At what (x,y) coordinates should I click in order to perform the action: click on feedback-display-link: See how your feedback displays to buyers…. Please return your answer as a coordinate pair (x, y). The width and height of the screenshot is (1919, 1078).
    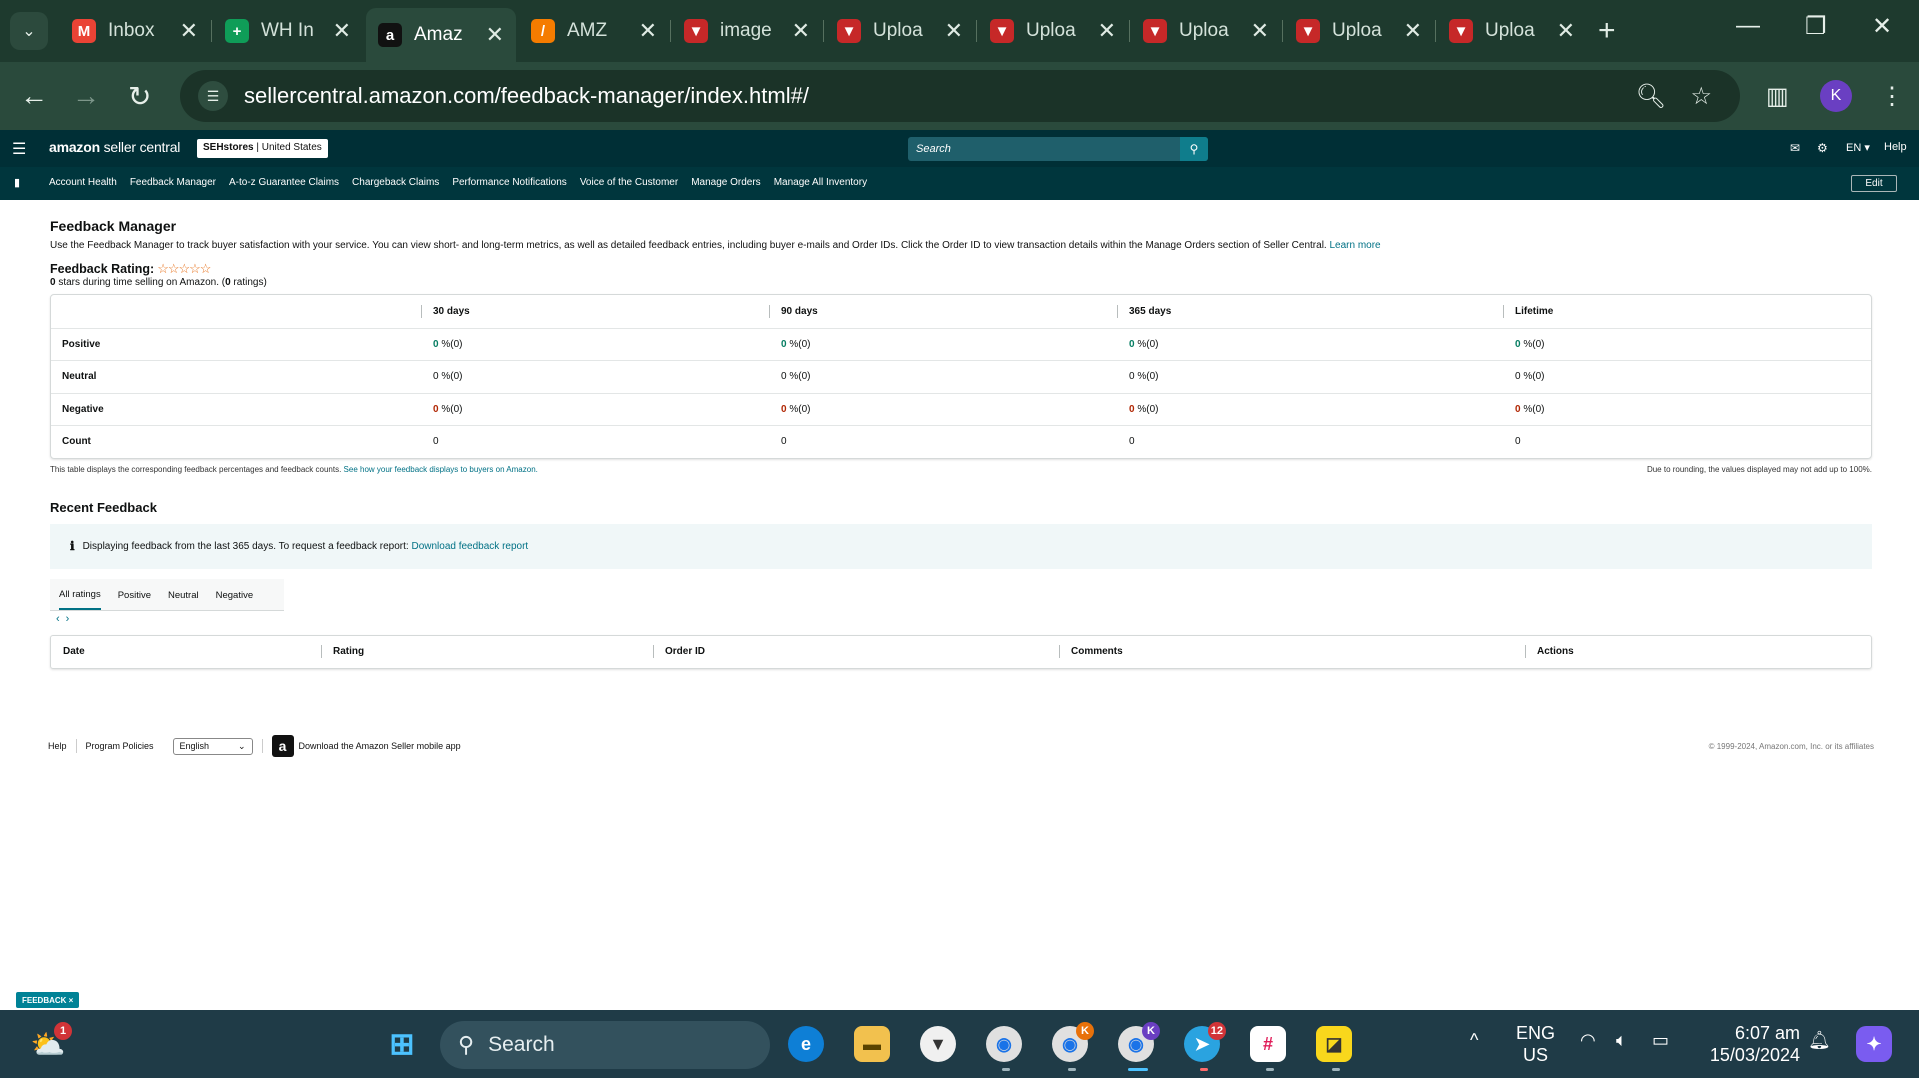
    Looking at the image, I should click on (441, 469).